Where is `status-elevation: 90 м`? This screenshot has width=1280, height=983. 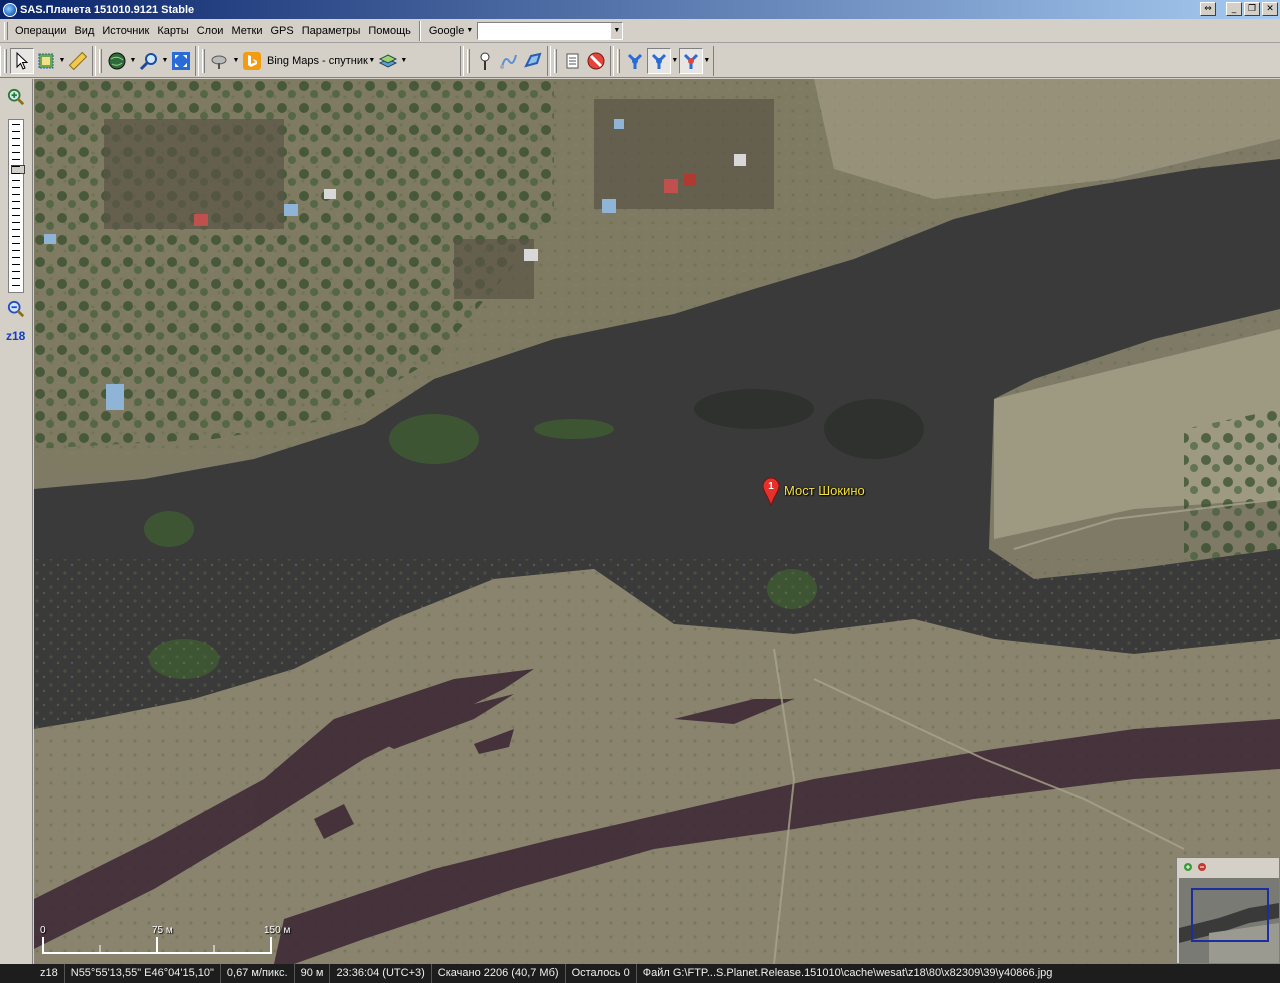
status-elevation: 90 м is located at coordinates (313, 973).